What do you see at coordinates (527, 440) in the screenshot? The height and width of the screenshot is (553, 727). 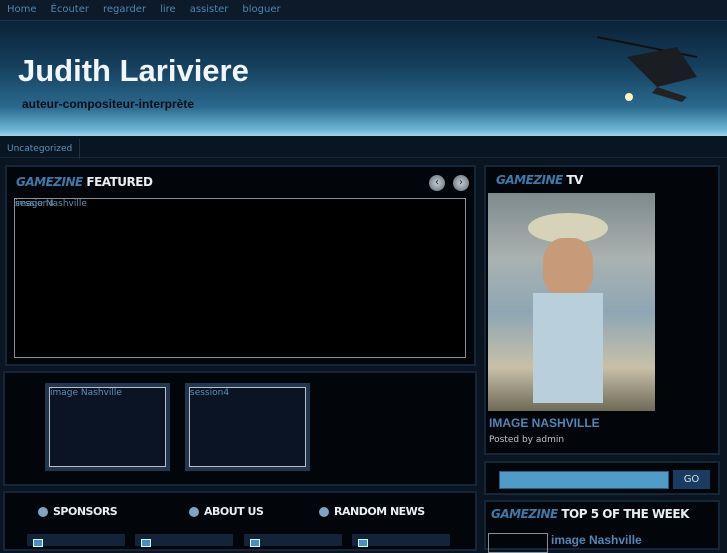 I see `tv-post-meta: Posted by admin` at bounding box center [527, 440].